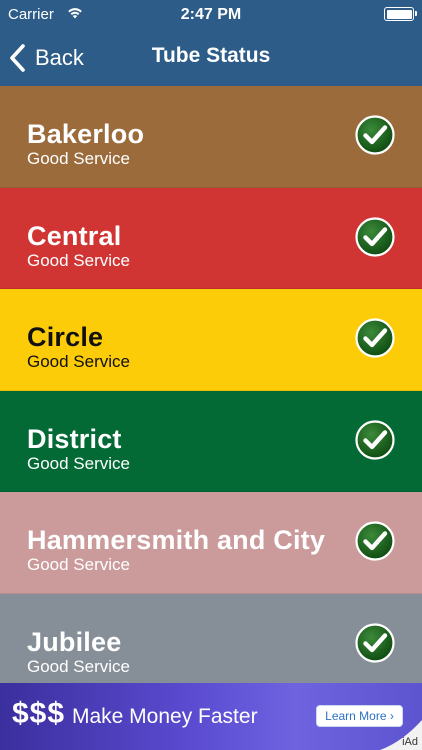 This screenshot has height=750, width=422. What do you see at coordinates (65, 337) in the screenshot?
I see `line-name: Circle` at bounding box center [65, 337].